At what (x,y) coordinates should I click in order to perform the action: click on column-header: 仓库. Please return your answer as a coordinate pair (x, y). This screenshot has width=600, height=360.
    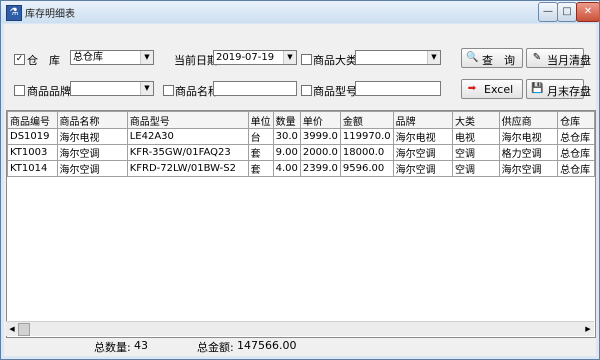
    Looking at the image, I should click on (576, 120).